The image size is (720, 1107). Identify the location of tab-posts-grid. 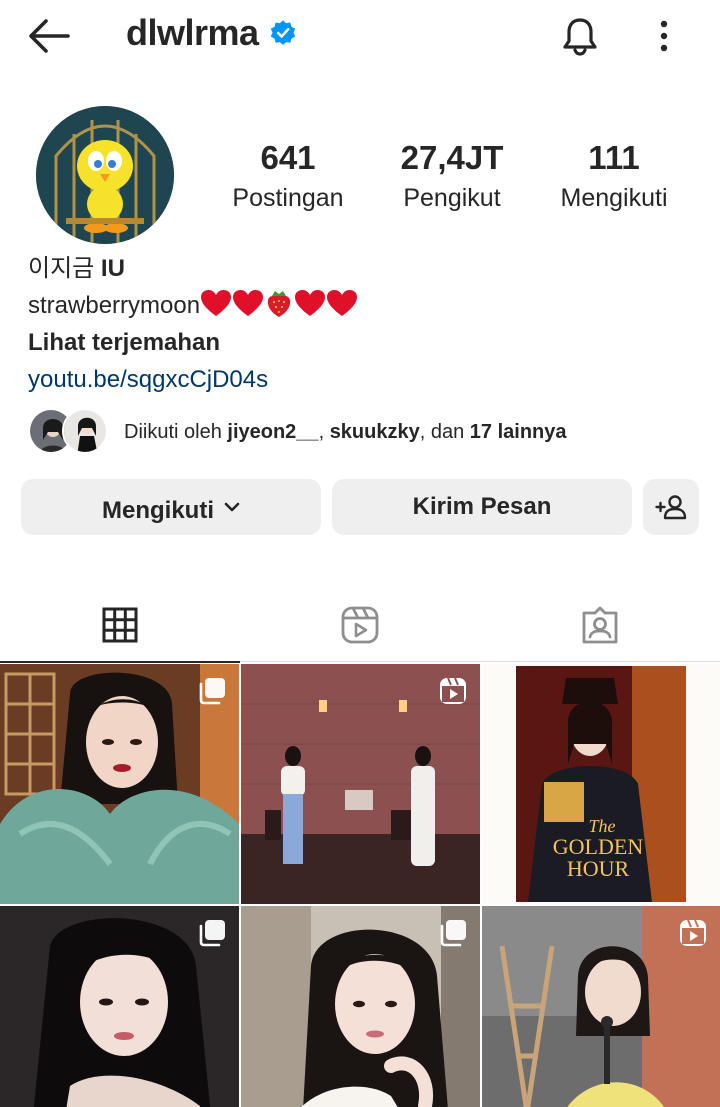
(120, 625).